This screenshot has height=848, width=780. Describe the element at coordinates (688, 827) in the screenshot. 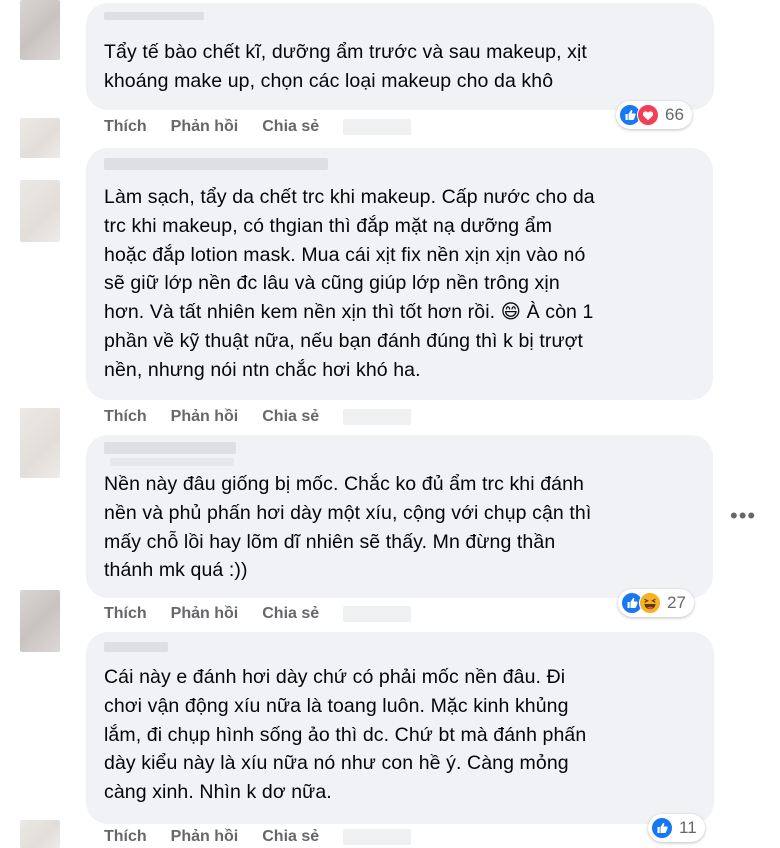

I see `reaction-count: 11` at that location.